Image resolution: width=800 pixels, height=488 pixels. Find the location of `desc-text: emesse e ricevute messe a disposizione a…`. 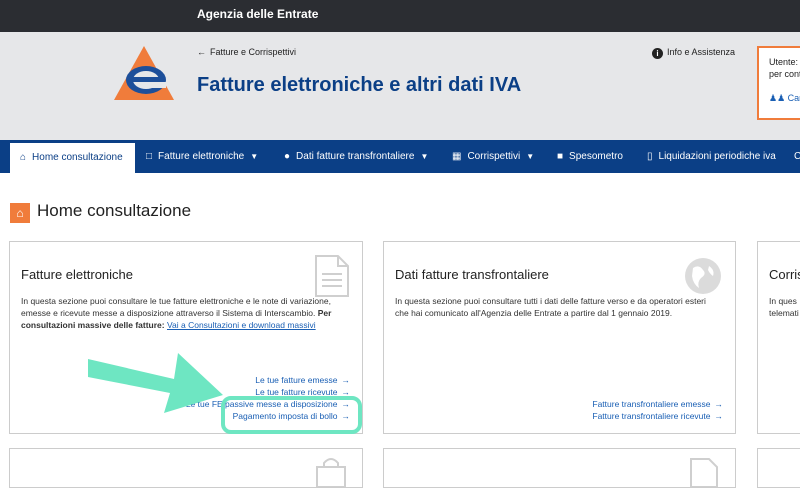

desc-text: emesse e ricevute messe a disposizione a… is located at coordinates (168, 313).